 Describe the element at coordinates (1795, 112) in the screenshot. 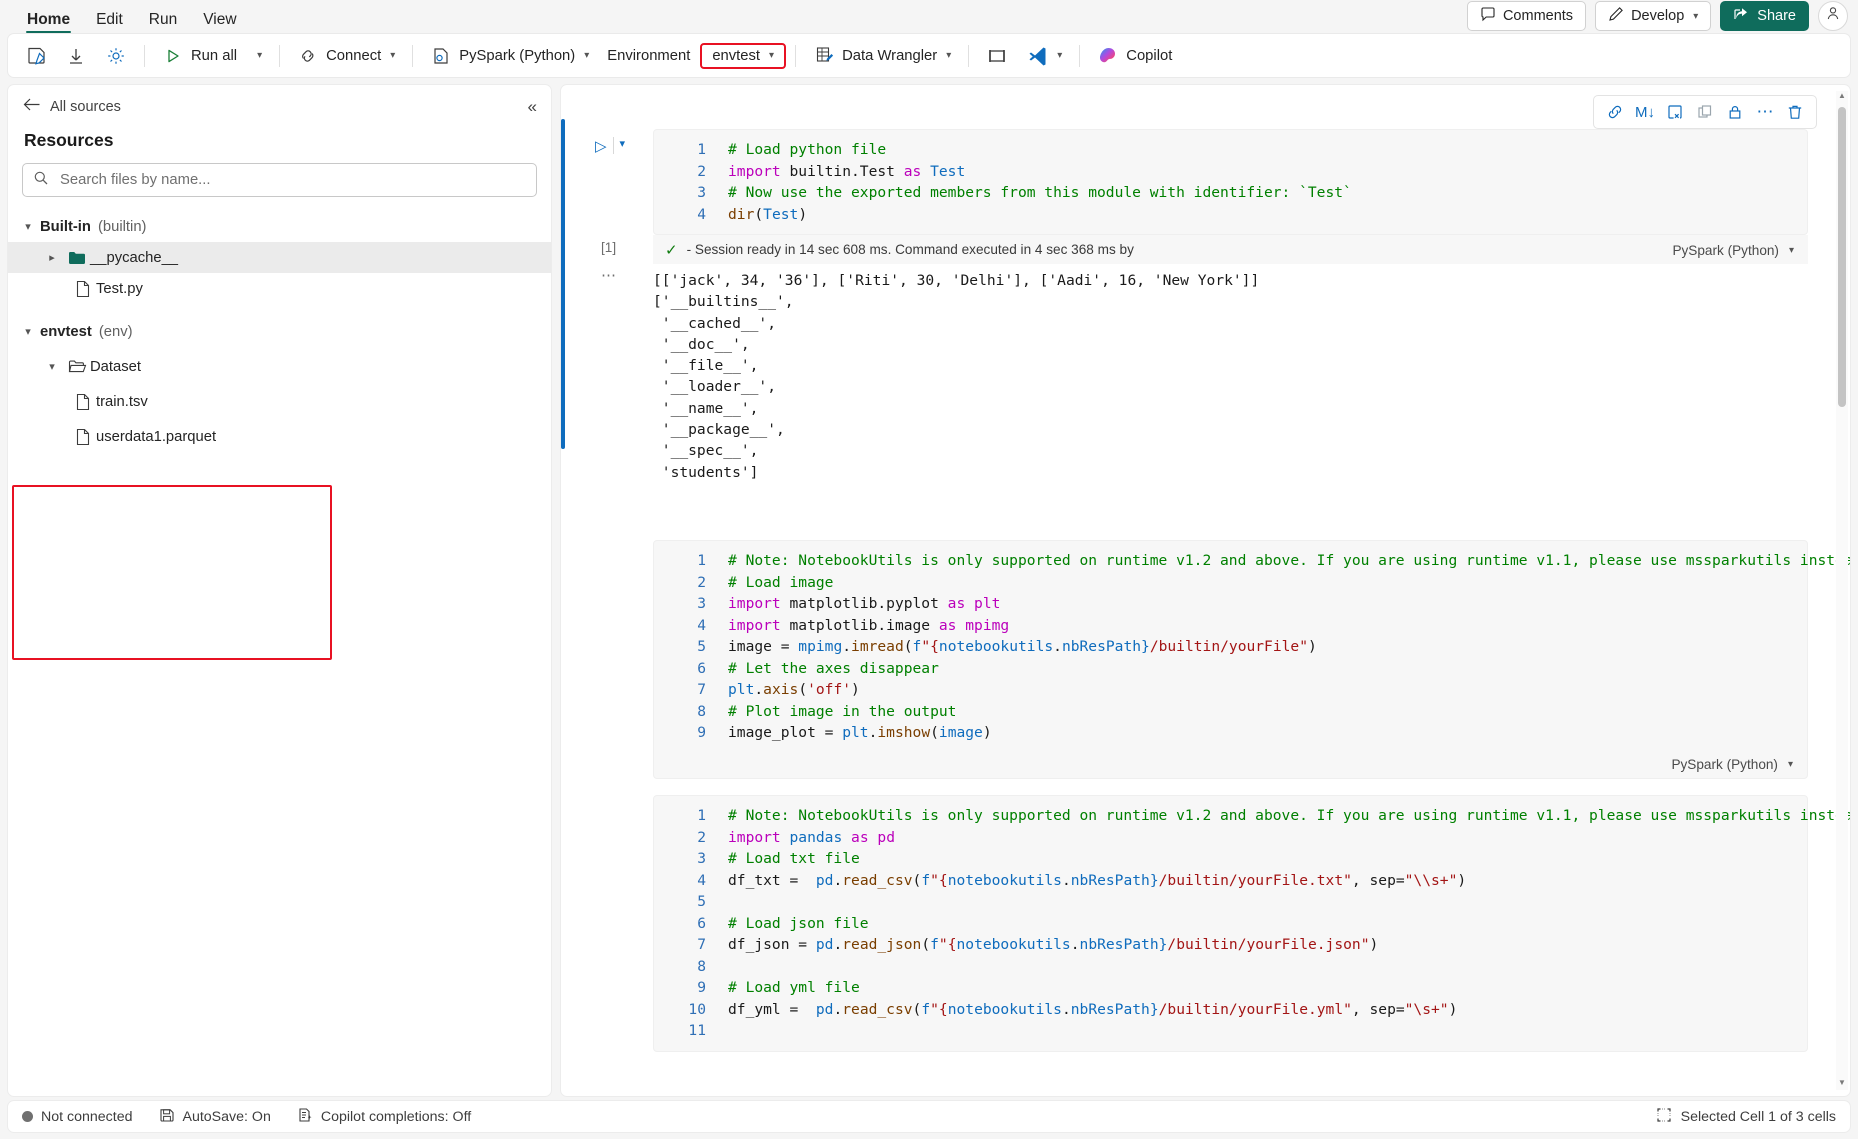

I see `delete-icon` at that location.